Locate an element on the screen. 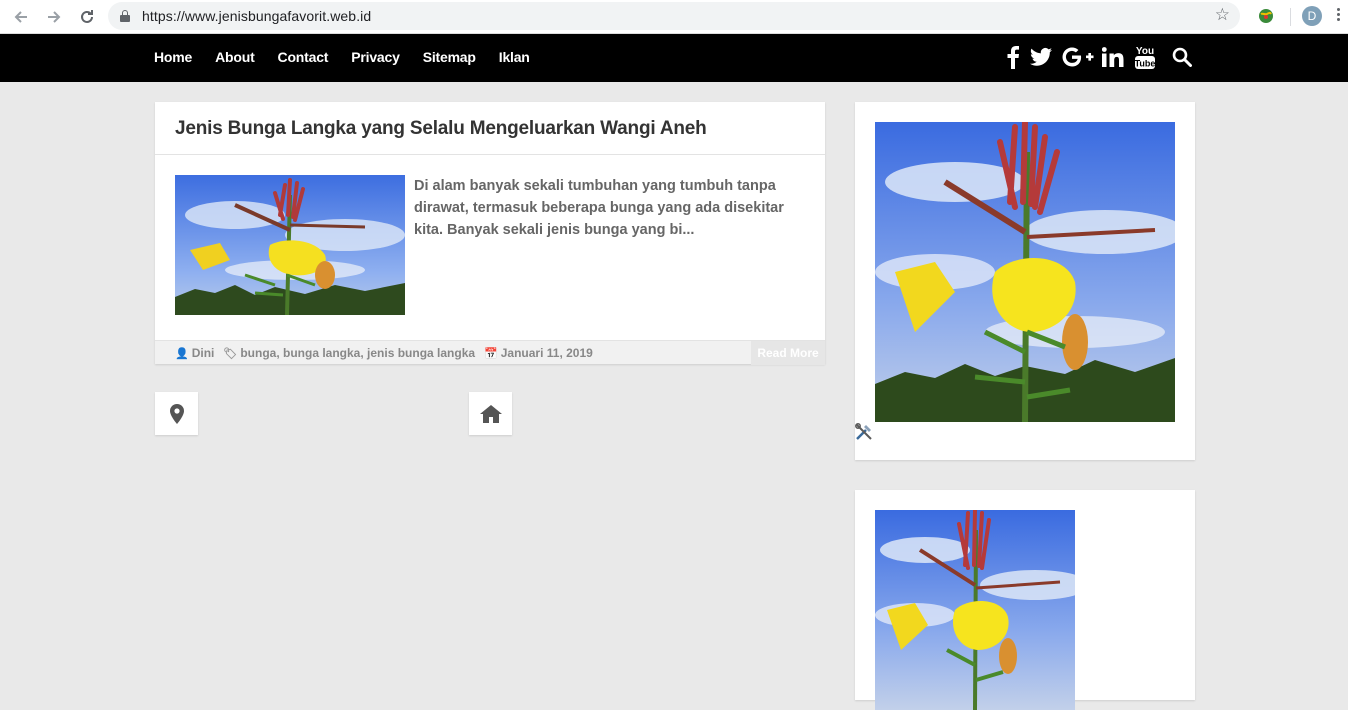  profile-avatar: D is located at coordinates (1312, 16).